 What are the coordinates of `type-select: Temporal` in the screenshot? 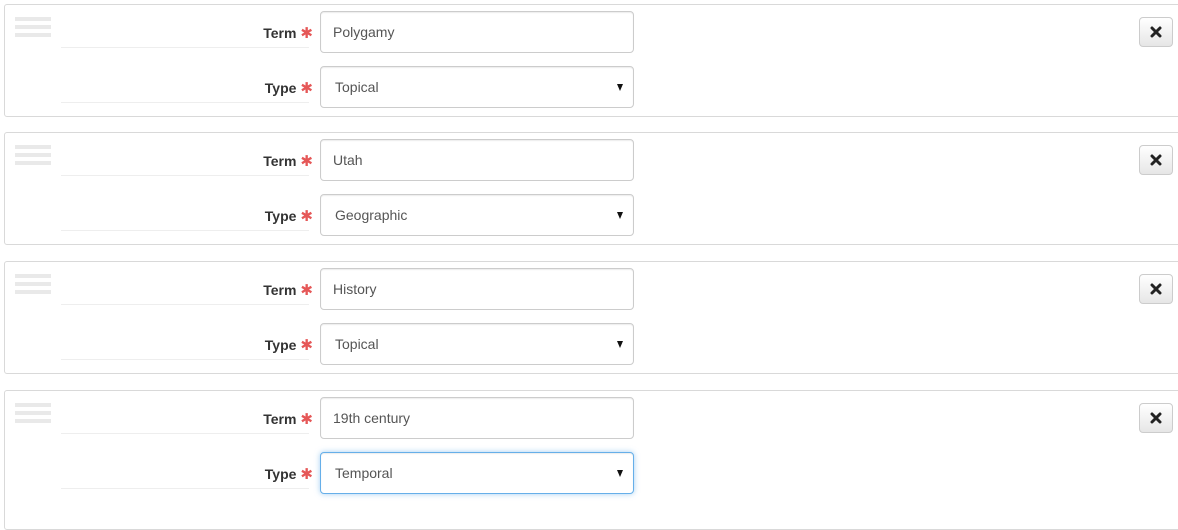 It's located at (477, 473).